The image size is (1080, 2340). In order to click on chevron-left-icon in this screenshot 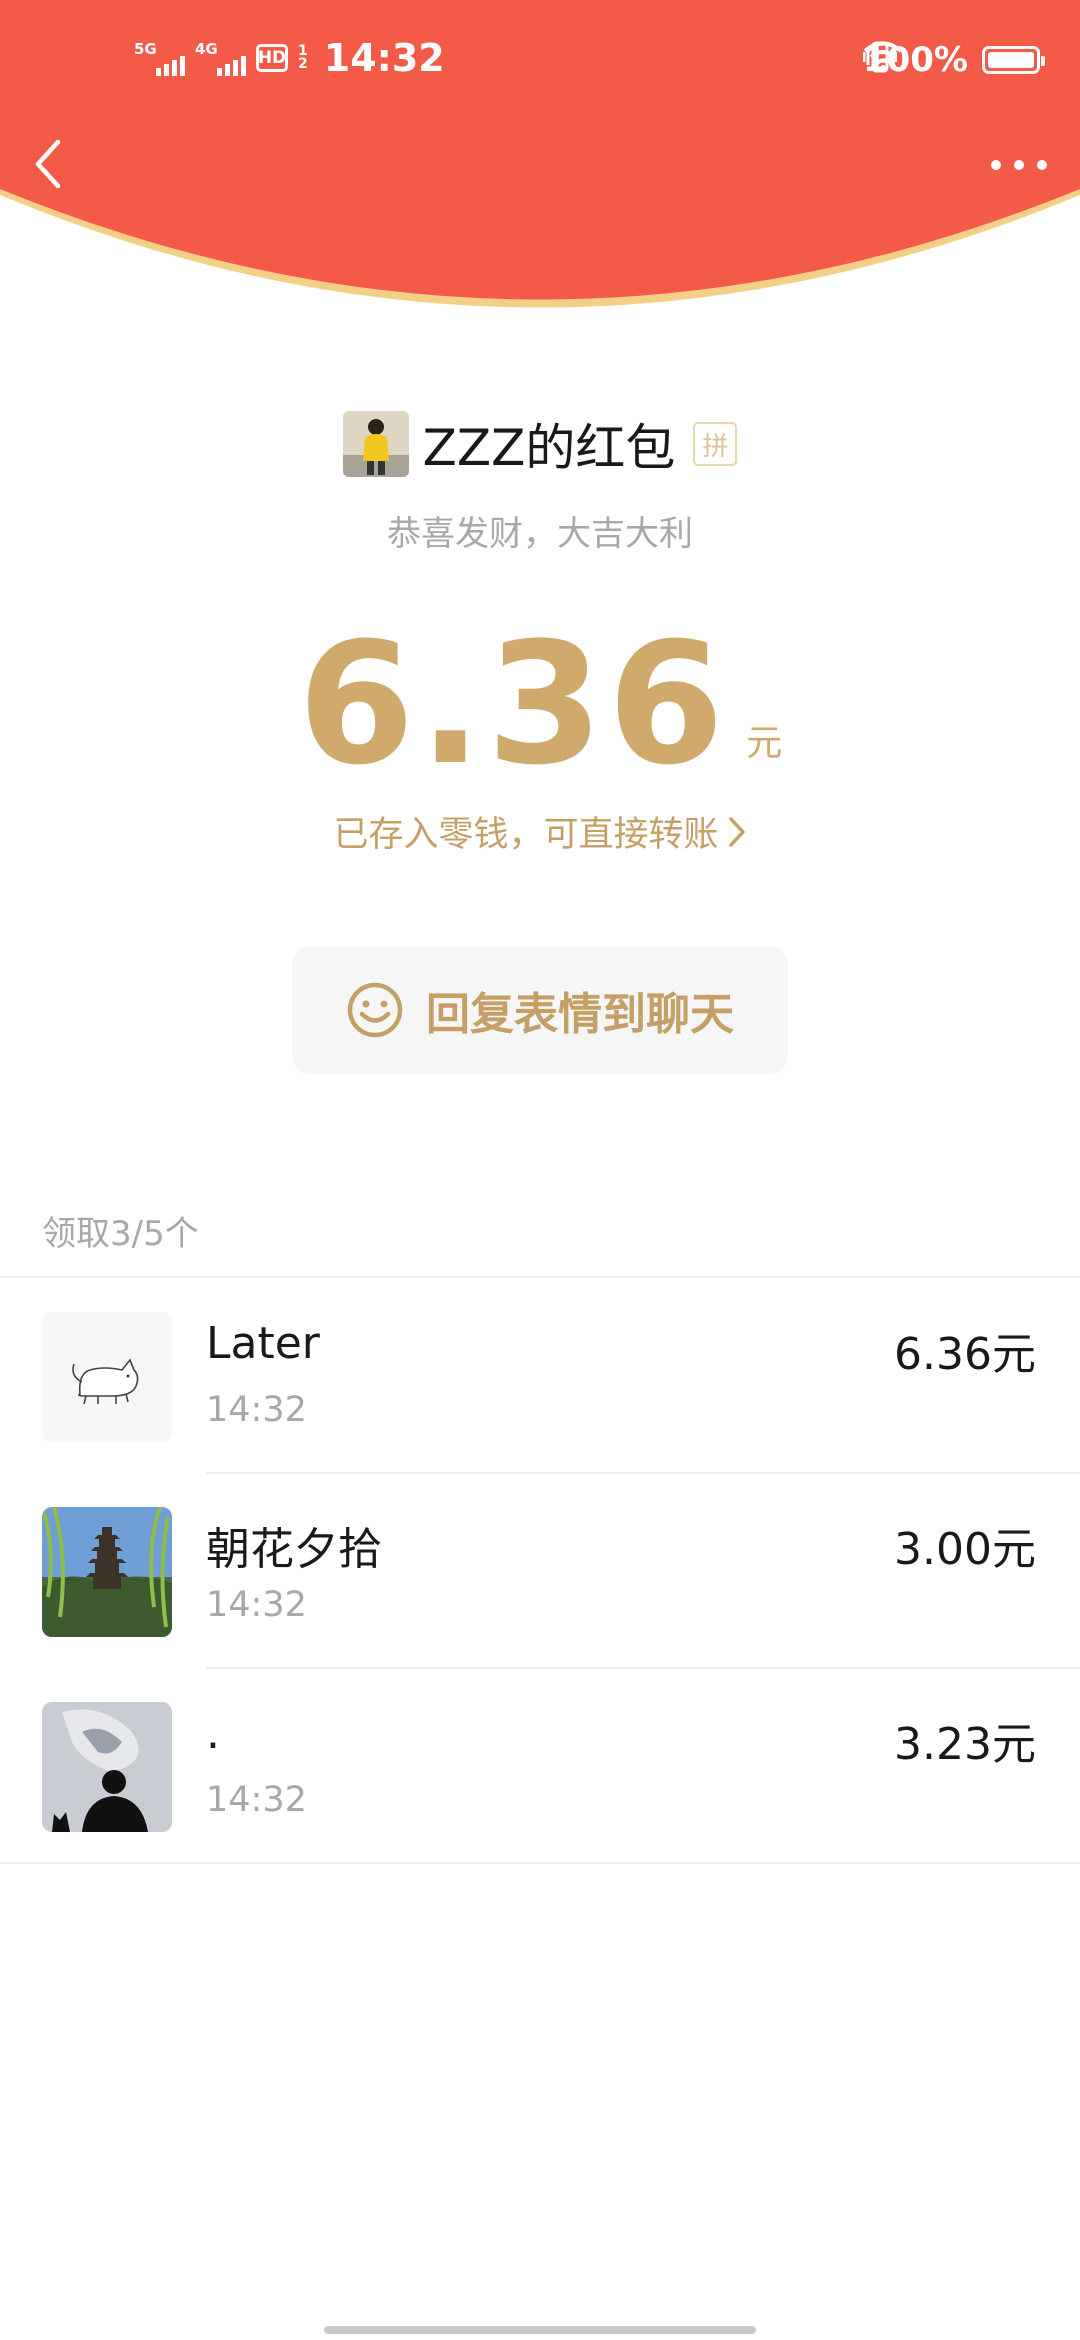, I will do `click(48, 164)`.